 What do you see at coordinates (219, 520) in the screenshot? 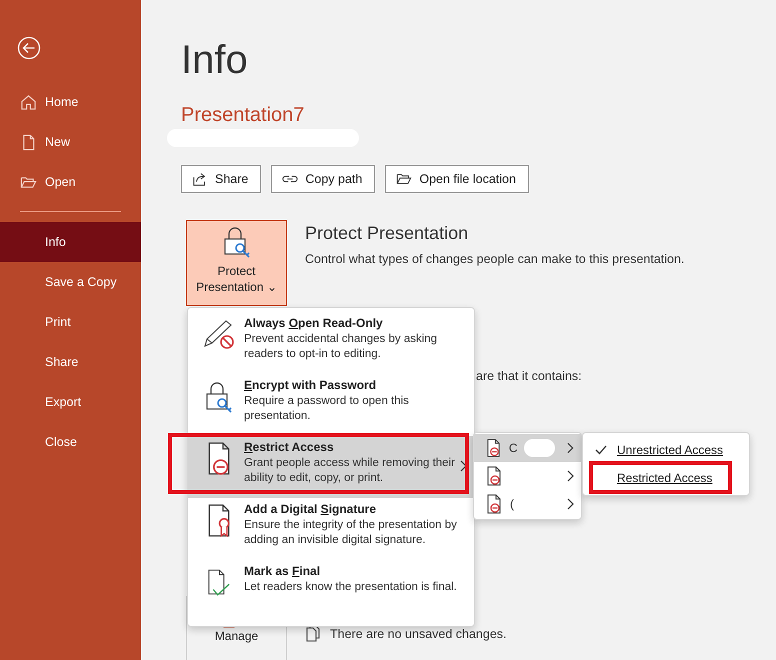
I see `document-ribbon-icon` at bounding box center [219, 520].